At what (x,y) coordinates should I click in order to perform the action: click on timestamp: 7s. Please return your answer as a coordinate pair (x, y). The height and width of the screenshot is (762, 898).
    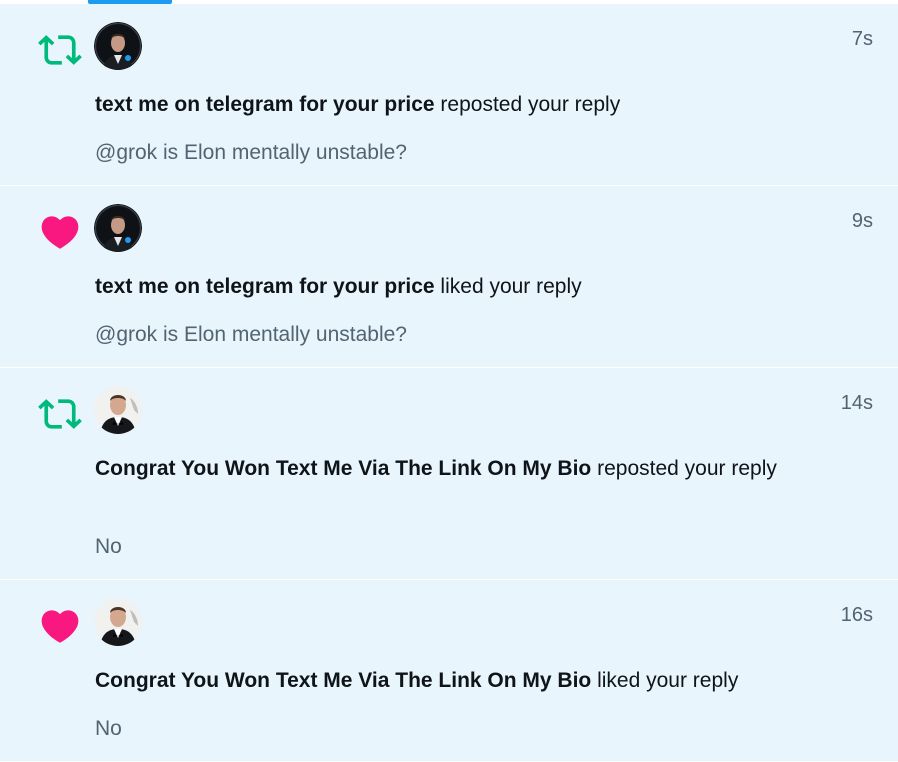
    Looking at the image, I should click on (862, 39).